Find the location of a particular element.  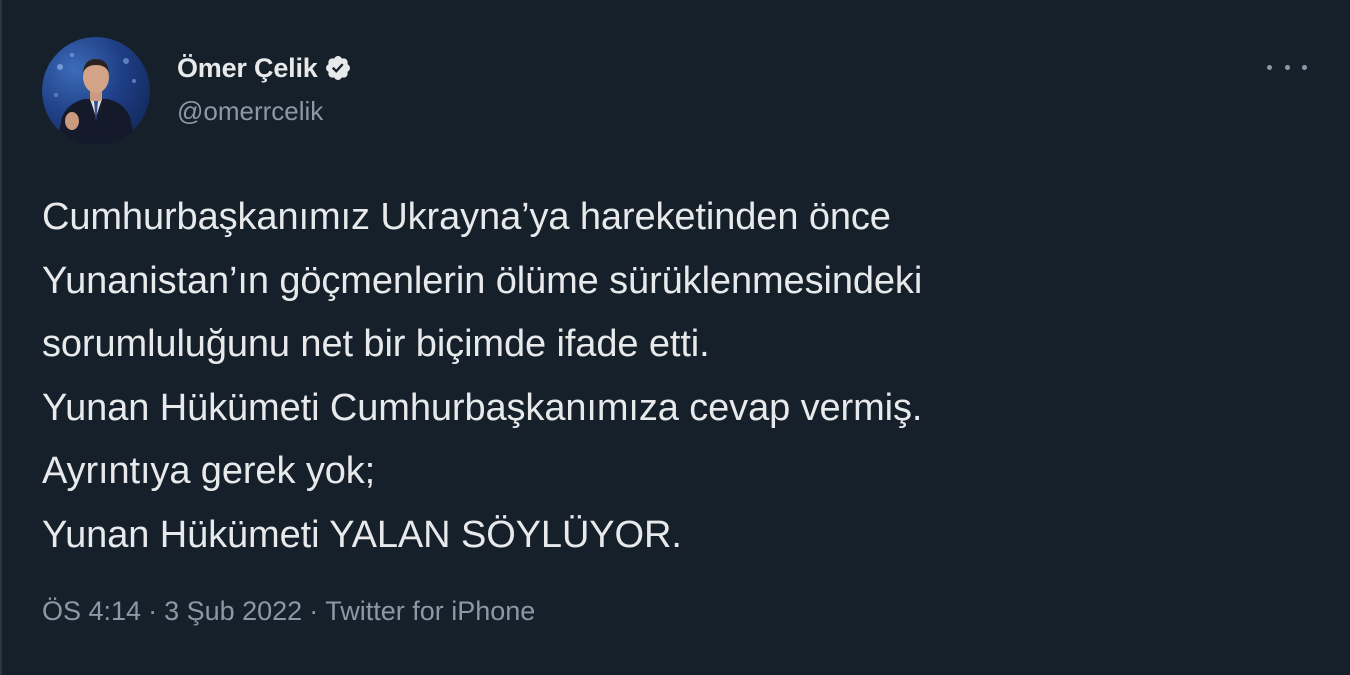

author-handle: @omerrcelik is located at coordinates (250, 111).